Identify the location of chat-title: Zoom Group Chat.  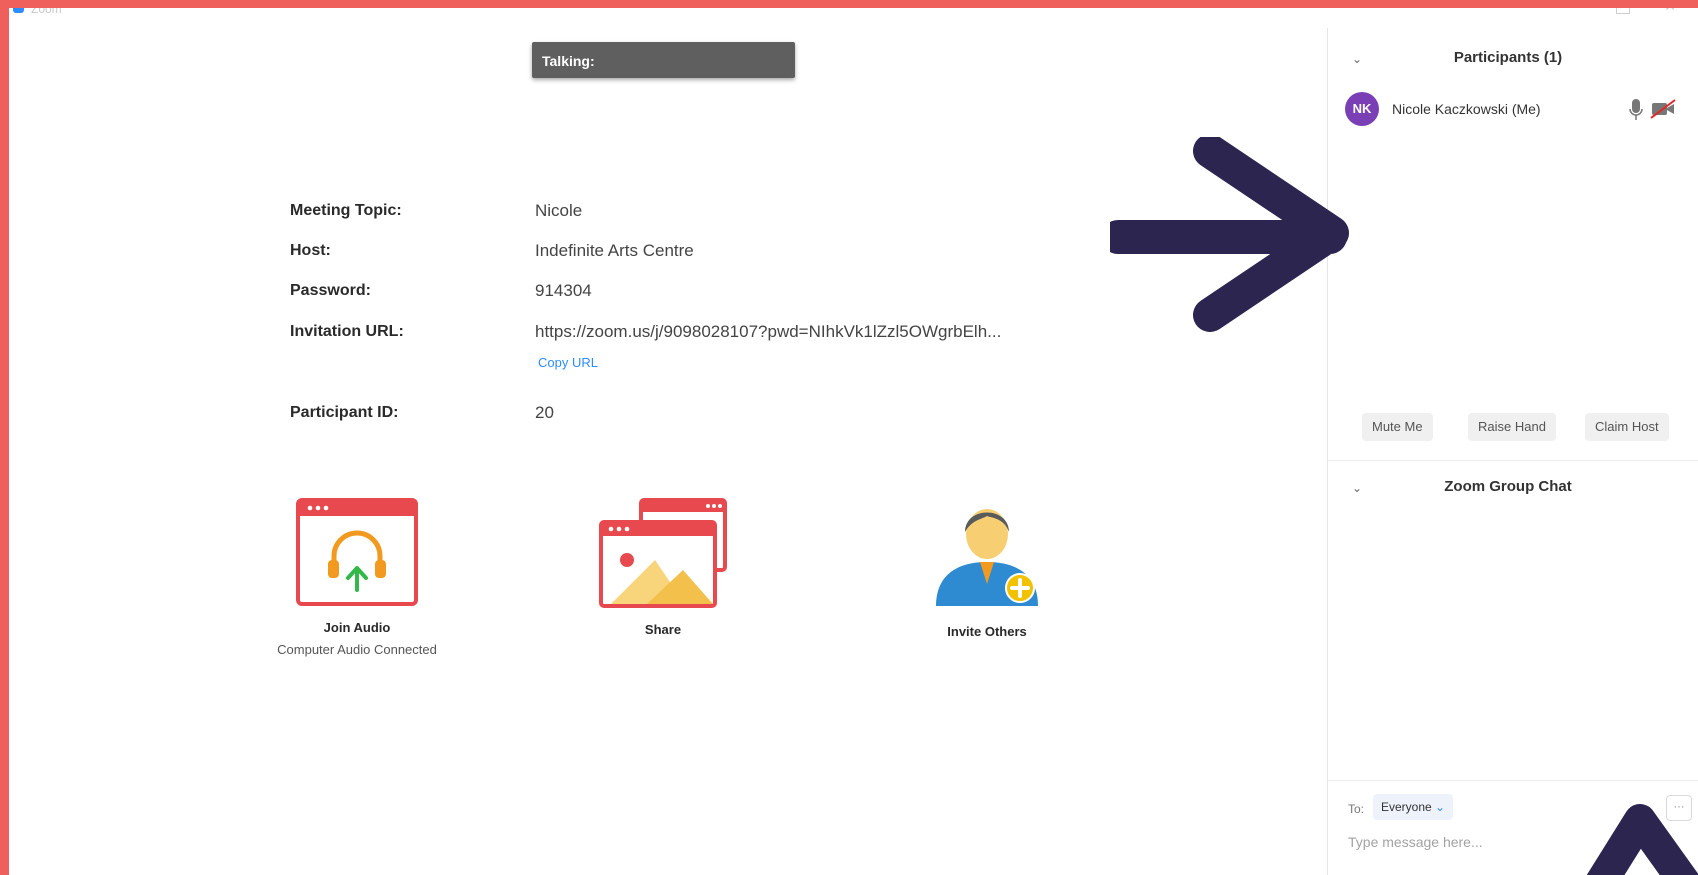
(1508, 486).